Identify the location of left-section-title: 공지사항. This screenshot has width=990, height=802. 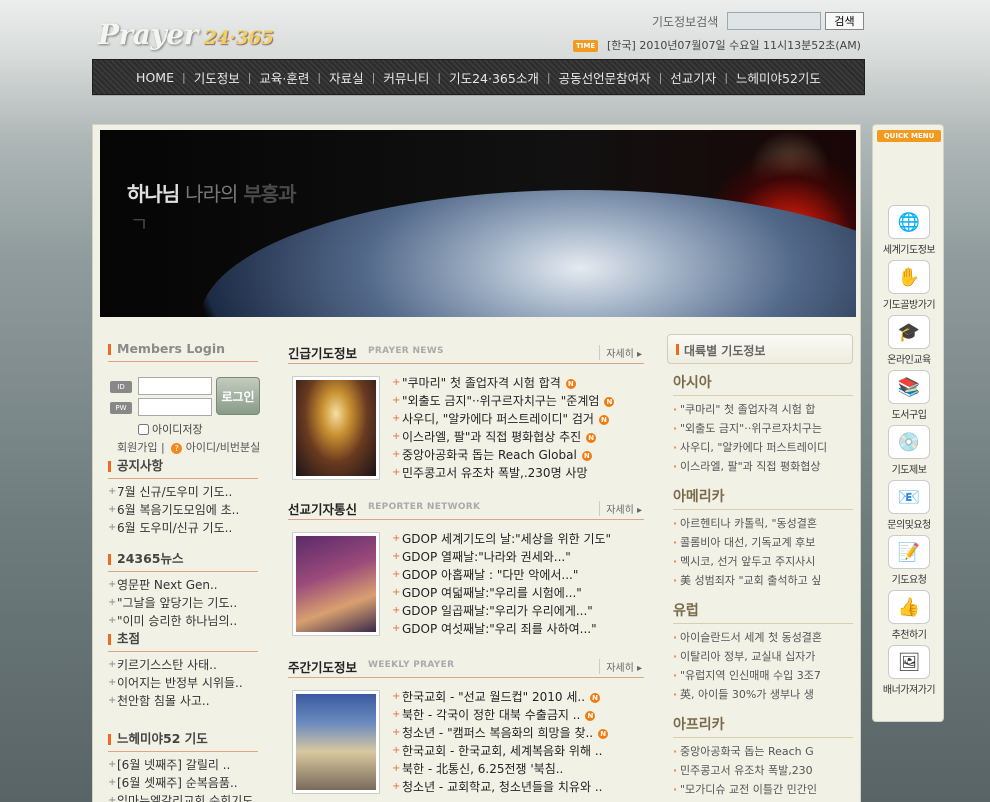
(183, 468).